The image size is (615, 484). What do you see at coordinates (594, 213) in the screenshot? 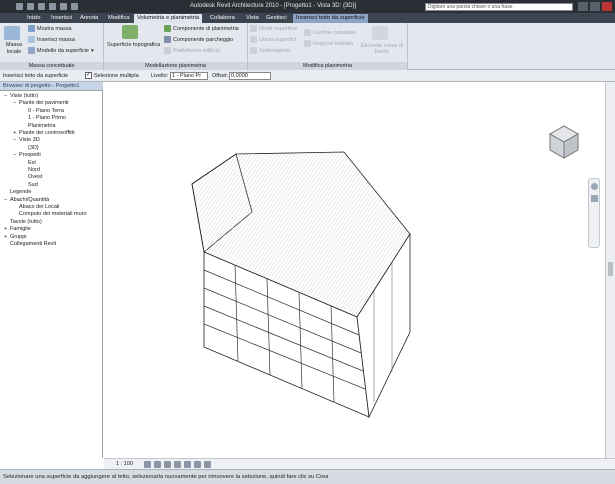
I see `navigation-bar` at bounding box center [594, 213].